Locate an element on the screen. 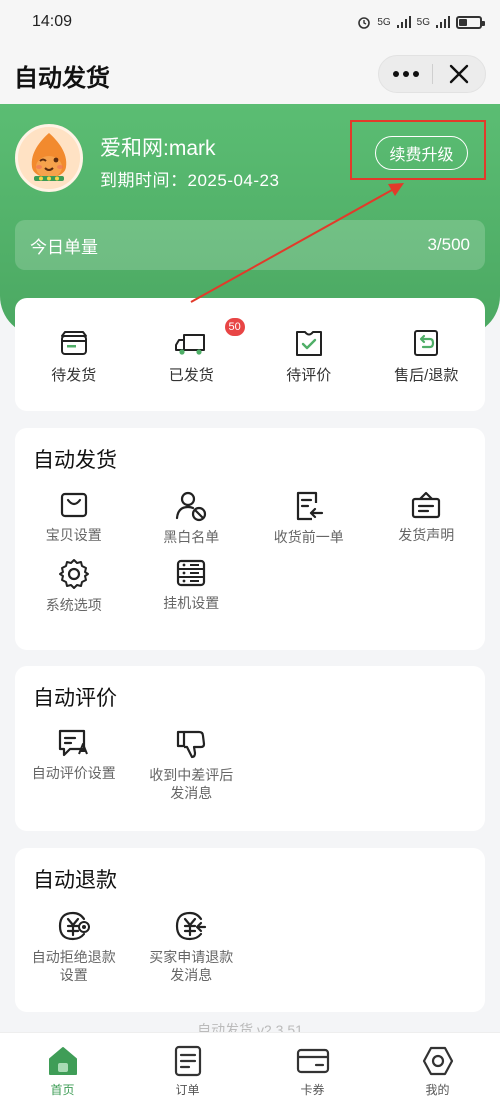 This screenshot has height=1108, width=500. item-product-settings: 宝贝设置 is located at coordinates (74, 518).